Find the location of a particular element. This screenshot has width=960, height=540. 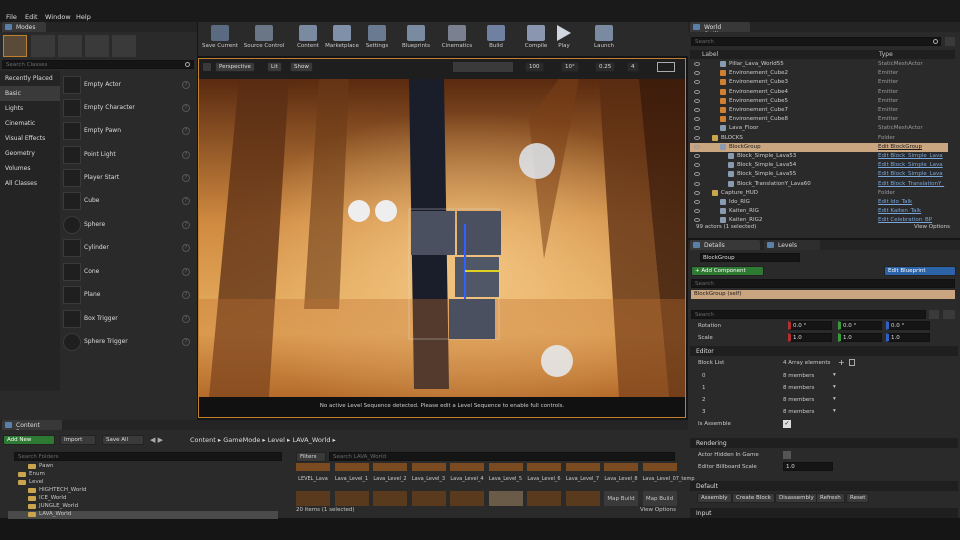

category-all-classes: All Classes is located at coordinates (30, 183).